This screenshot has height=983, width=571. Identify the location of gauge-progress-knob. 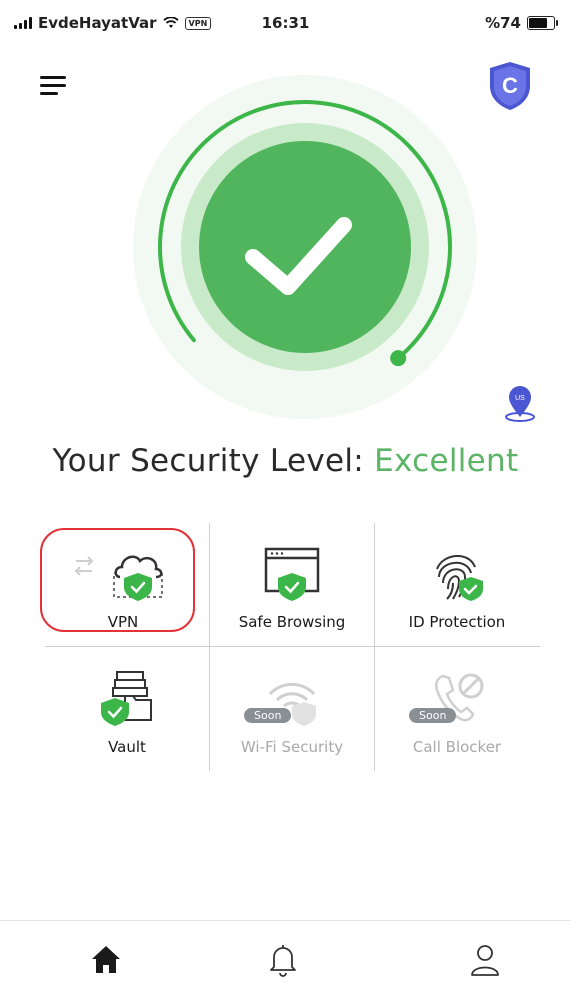
(398, 358).